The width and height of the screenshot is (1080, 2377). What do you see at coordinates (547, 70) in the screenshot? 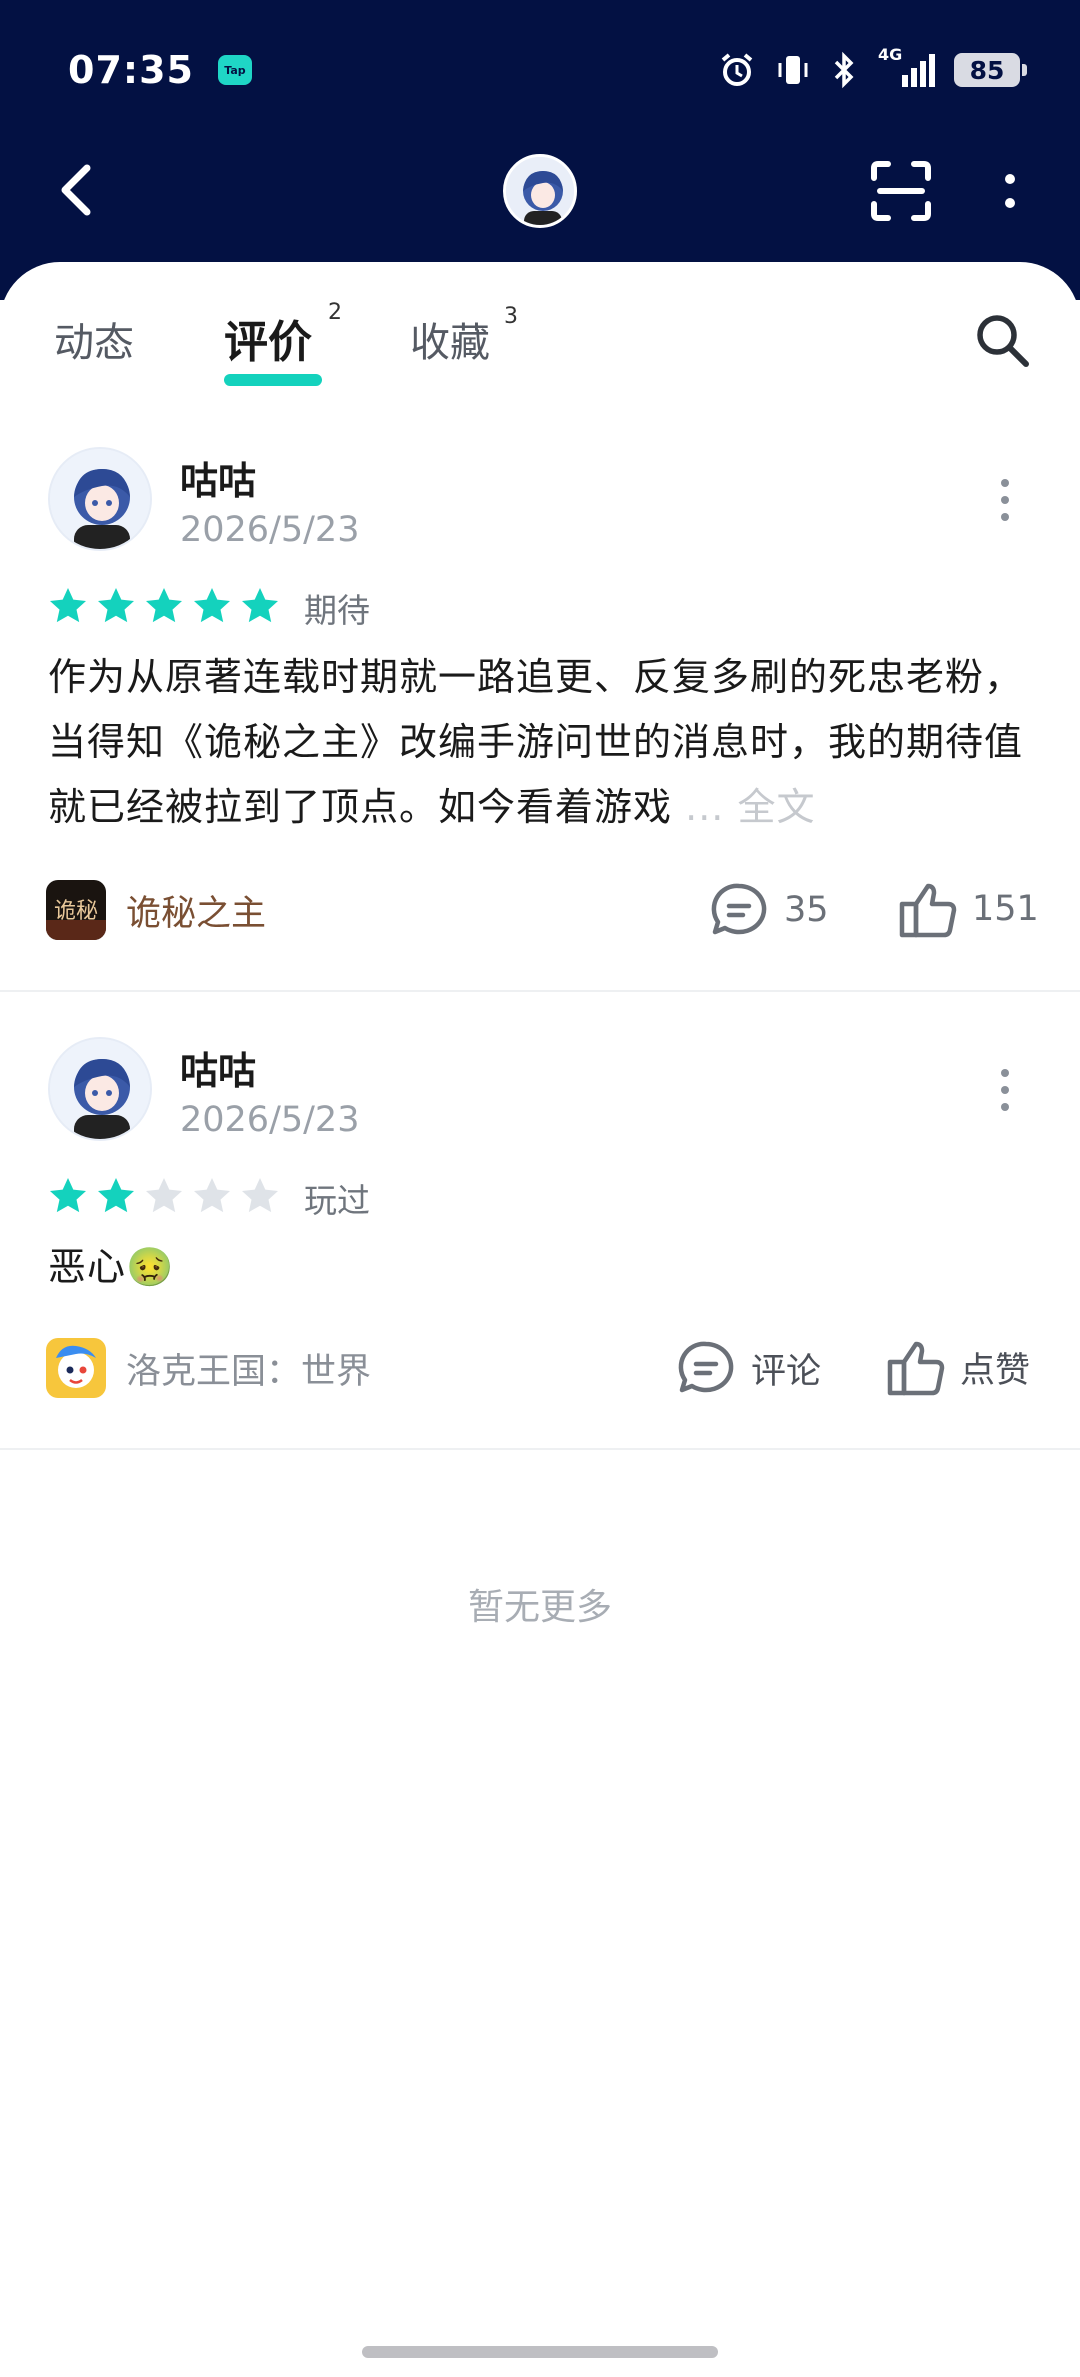
I see `status-bar: 07:35 Tap 4G 85` at bounding box center [547, 70].